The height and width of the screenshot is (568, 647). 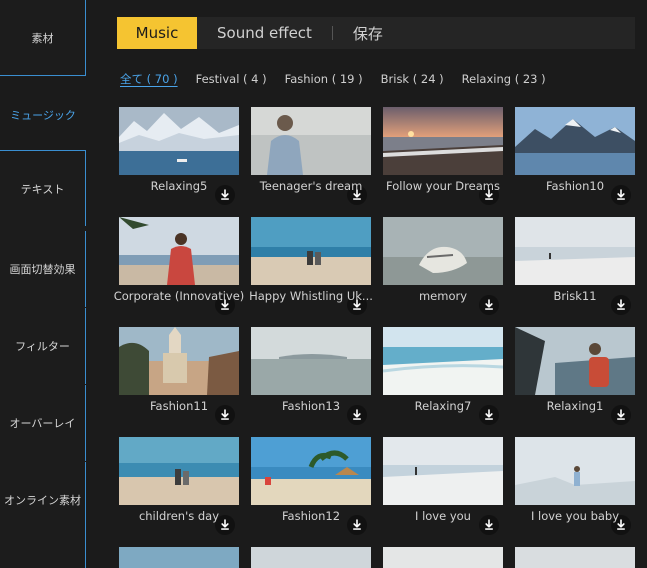 I want to click on thumbnail-church-town, so click(x=179, y=361).